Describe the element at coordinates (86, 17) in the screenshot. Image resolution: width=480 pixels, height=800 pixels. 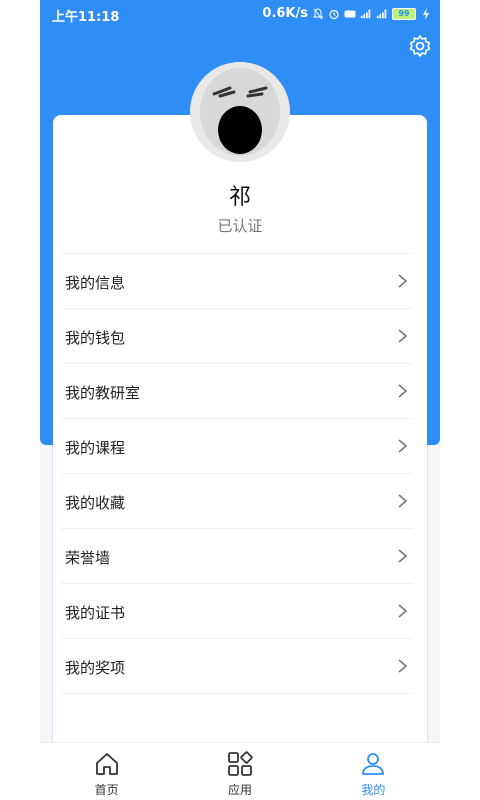
I see `status-time: 上午11:18` at that location.